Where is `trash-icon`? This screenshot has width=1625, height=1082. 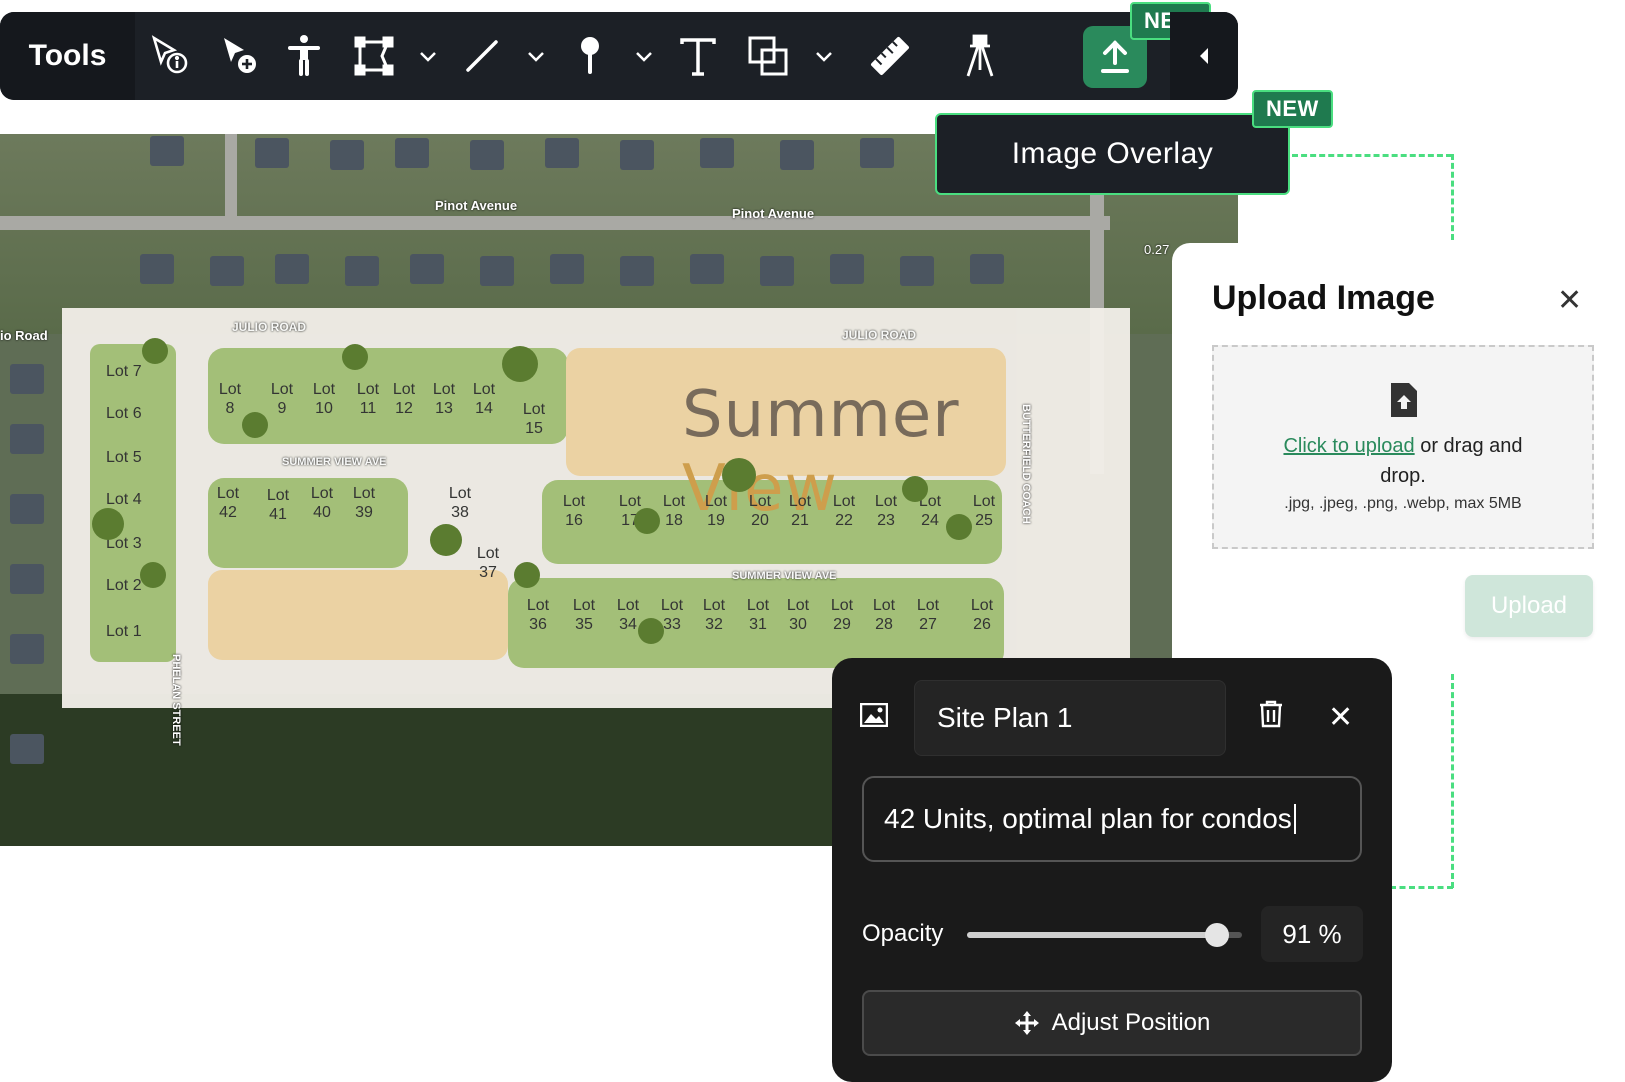
trash-icon is located at coordinates (1271, 714).